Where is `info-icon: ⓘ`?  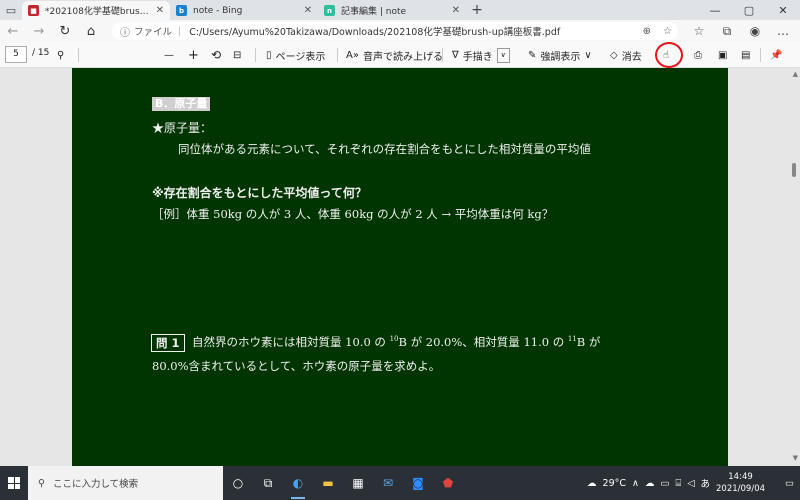 info-icon: ⓘ is located at coordinates (125, 31).